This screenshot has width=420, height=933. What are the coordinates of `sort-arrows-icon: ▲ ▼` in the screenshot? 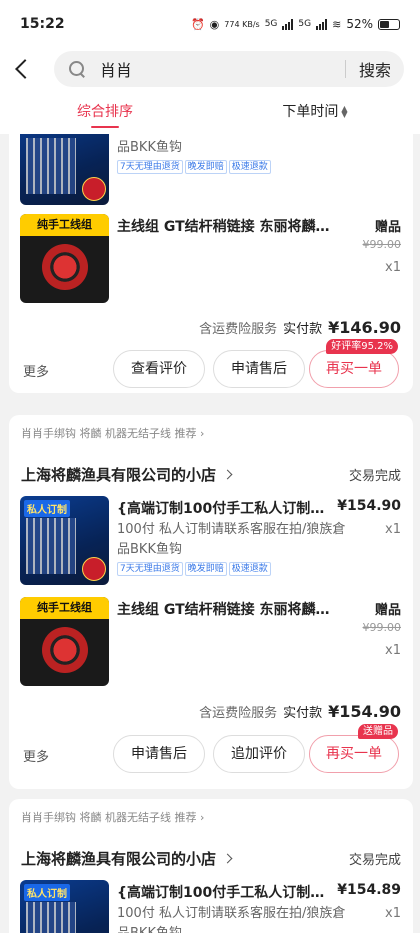 It's located at (344, 111).